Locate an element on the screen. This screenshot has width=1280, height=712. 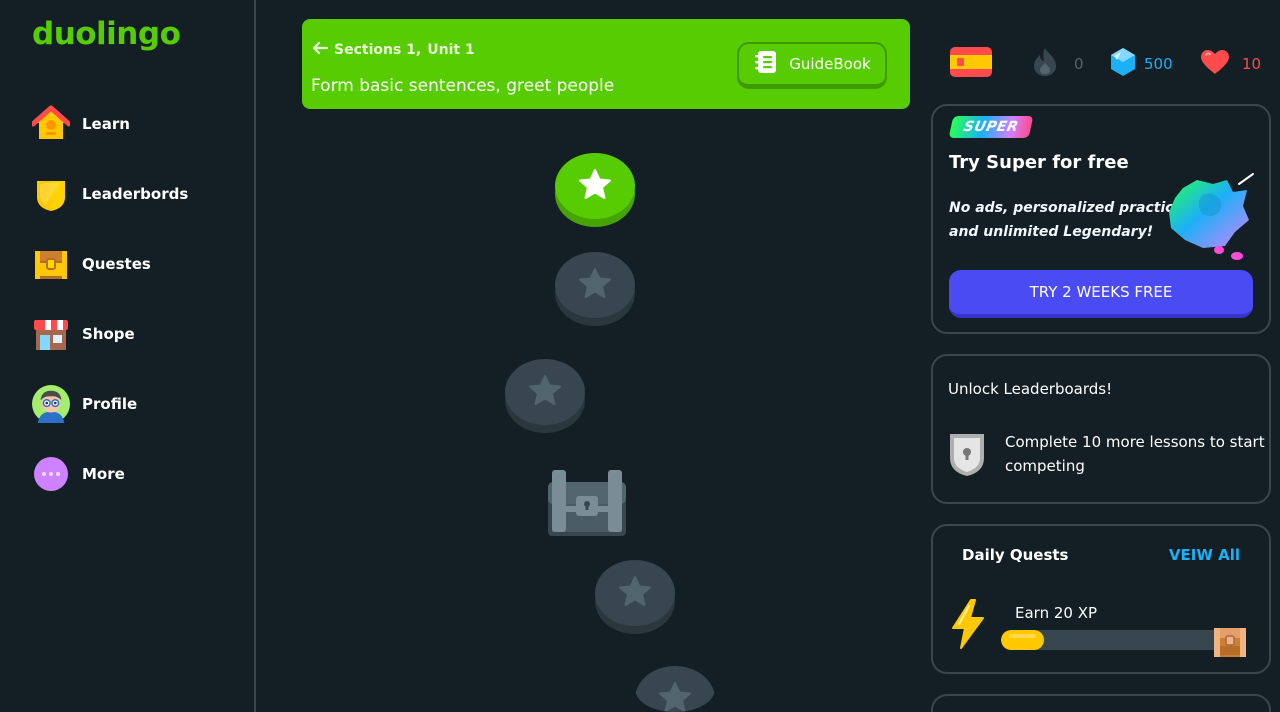
sidebar-item-shop: Shope is located at coordinates (83, 334).